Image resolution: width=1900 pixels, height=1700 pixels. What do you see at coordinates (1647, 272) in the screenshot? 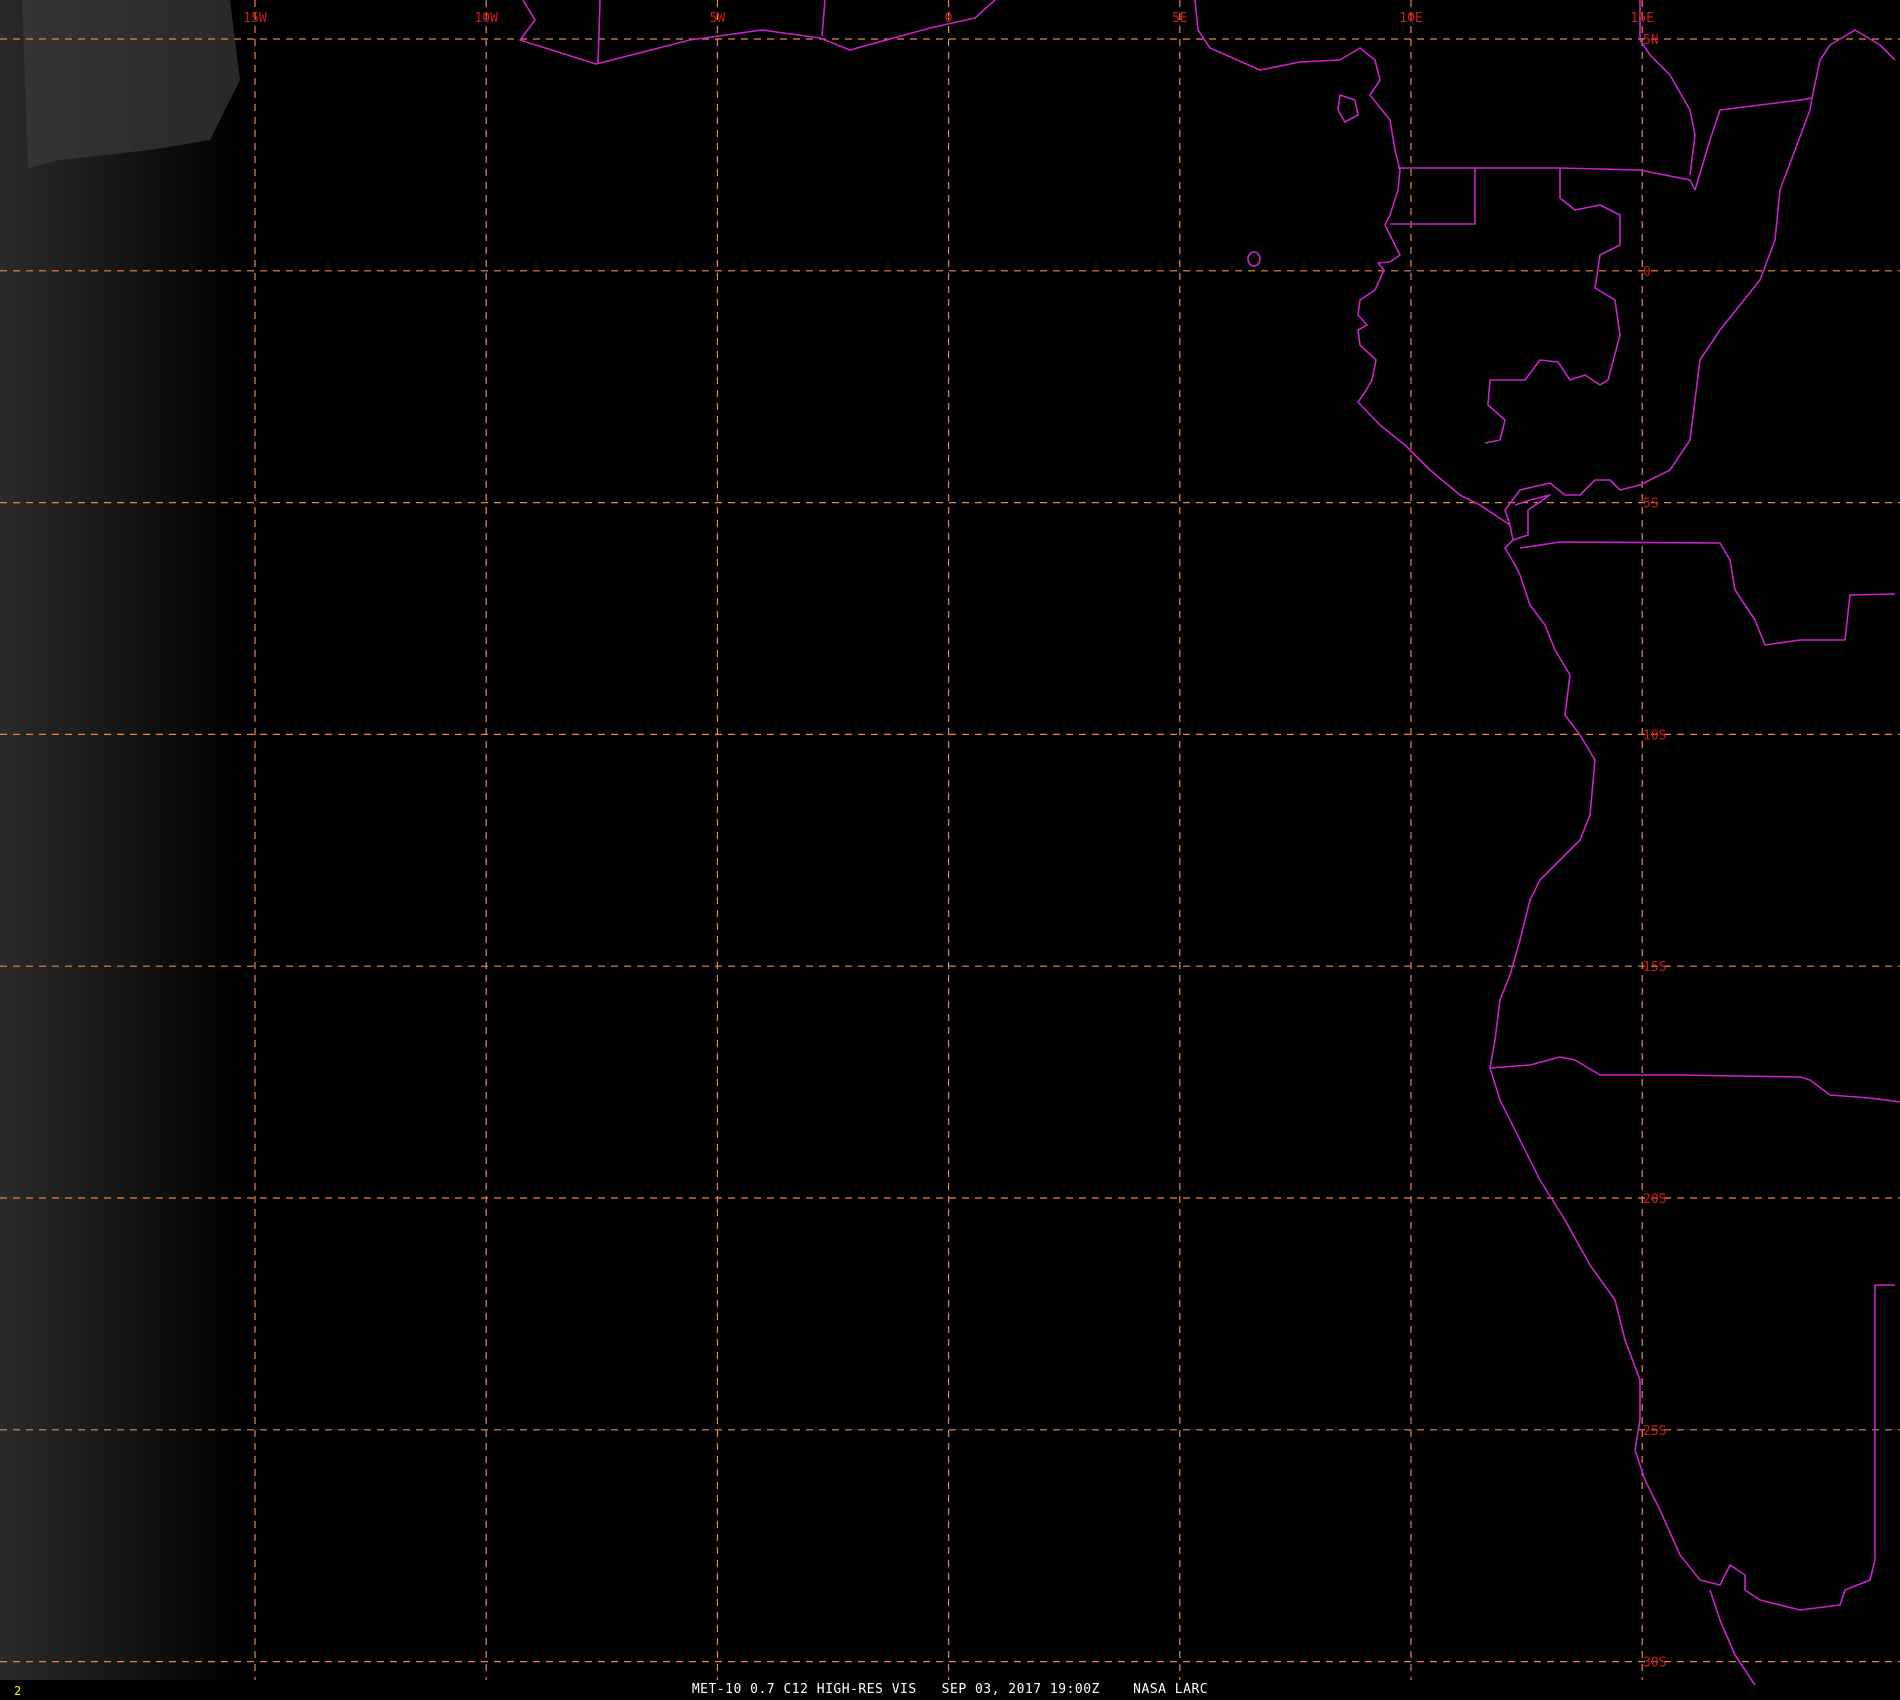
I see `latitude-label: 0` at bounding box center [1647, 272].